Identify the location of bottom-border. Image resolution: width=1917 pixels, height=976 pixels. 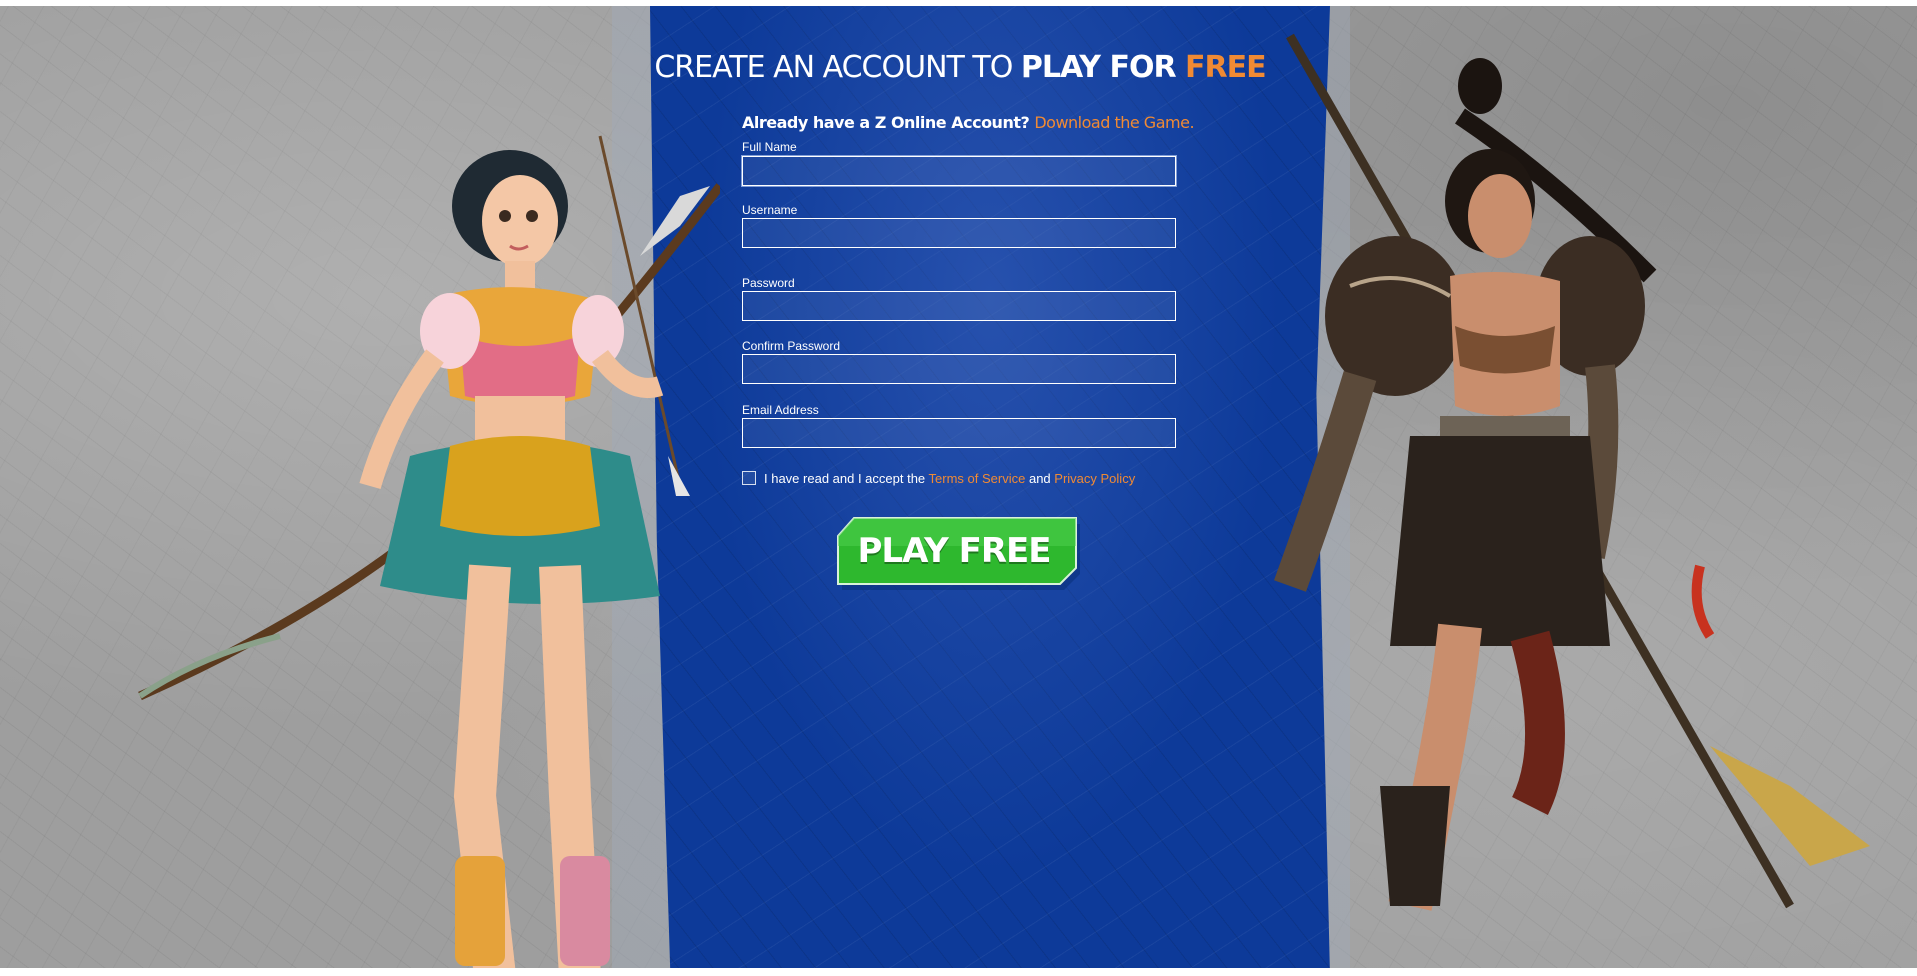
(958, 972).